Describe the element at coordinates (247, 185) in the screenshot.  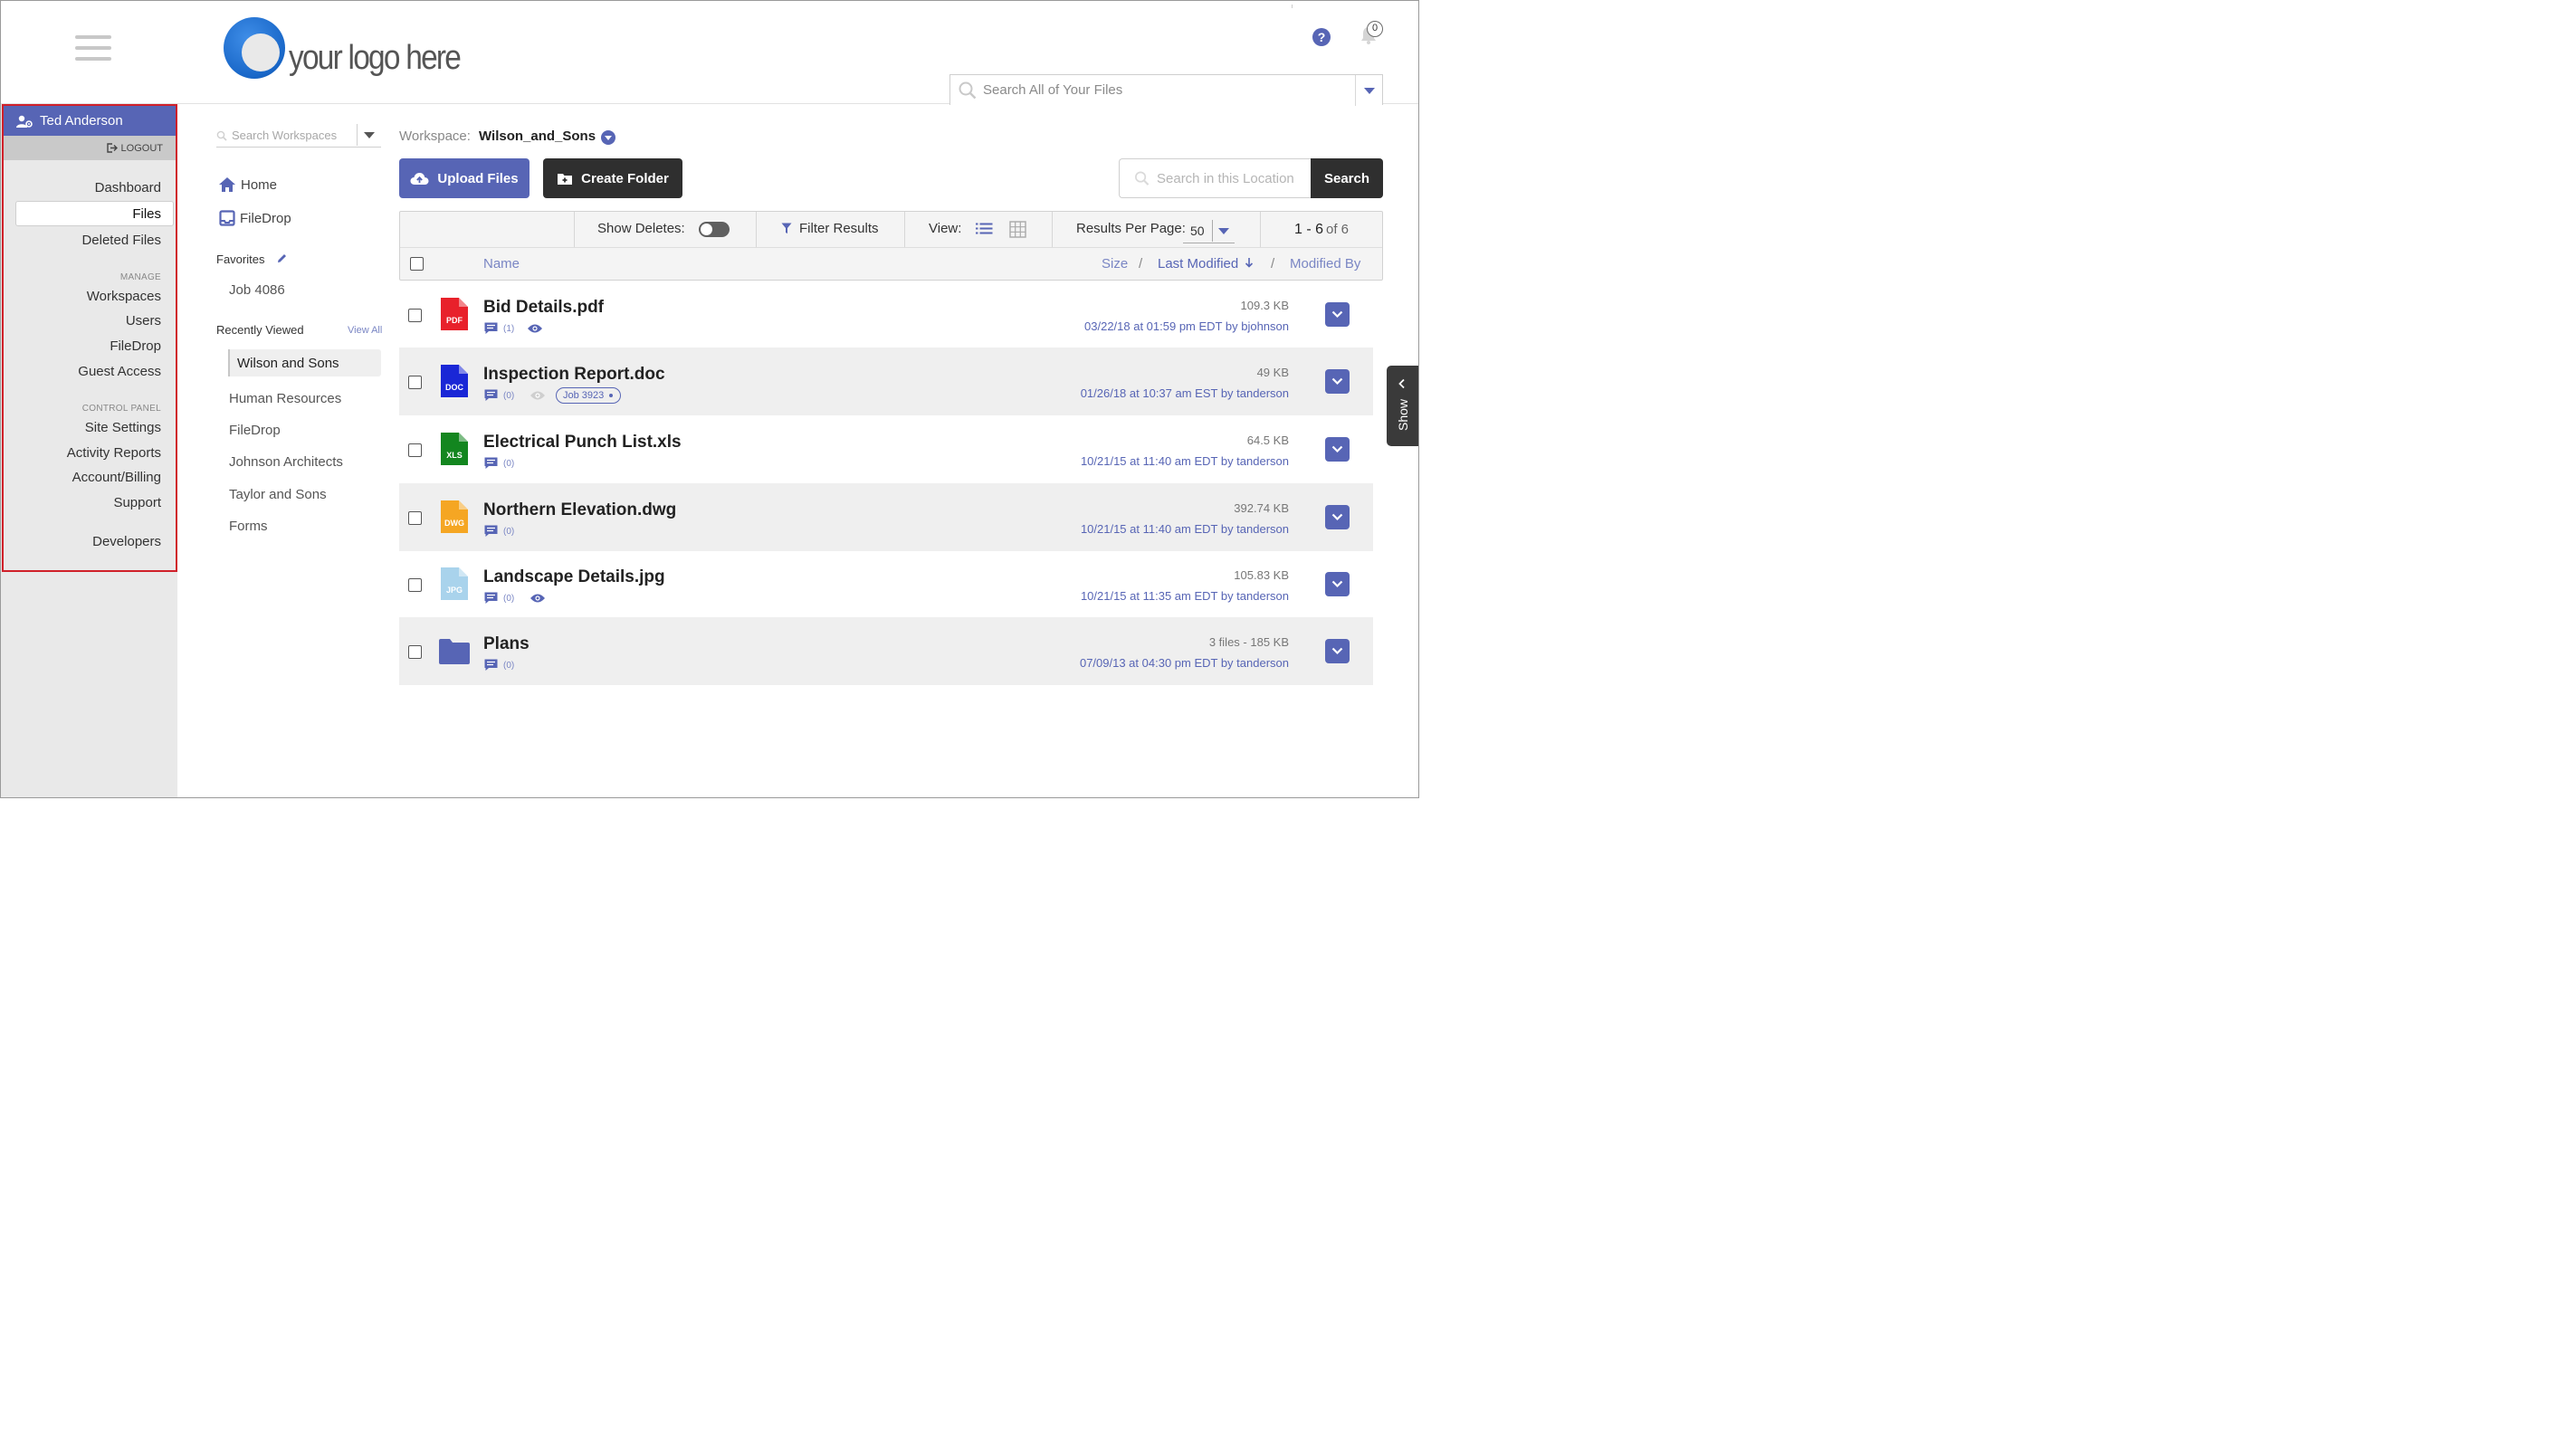
I see `workspace-home-link: Home` at that location.